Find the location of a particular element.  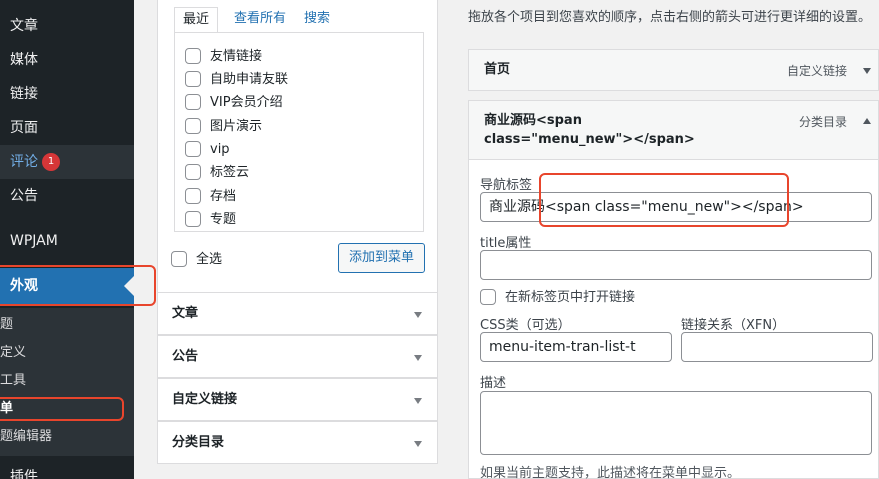

menu-item-commercial: 商业源码<span class="menu_new"></span> 分类目录 is located at coordinates (673, 130).